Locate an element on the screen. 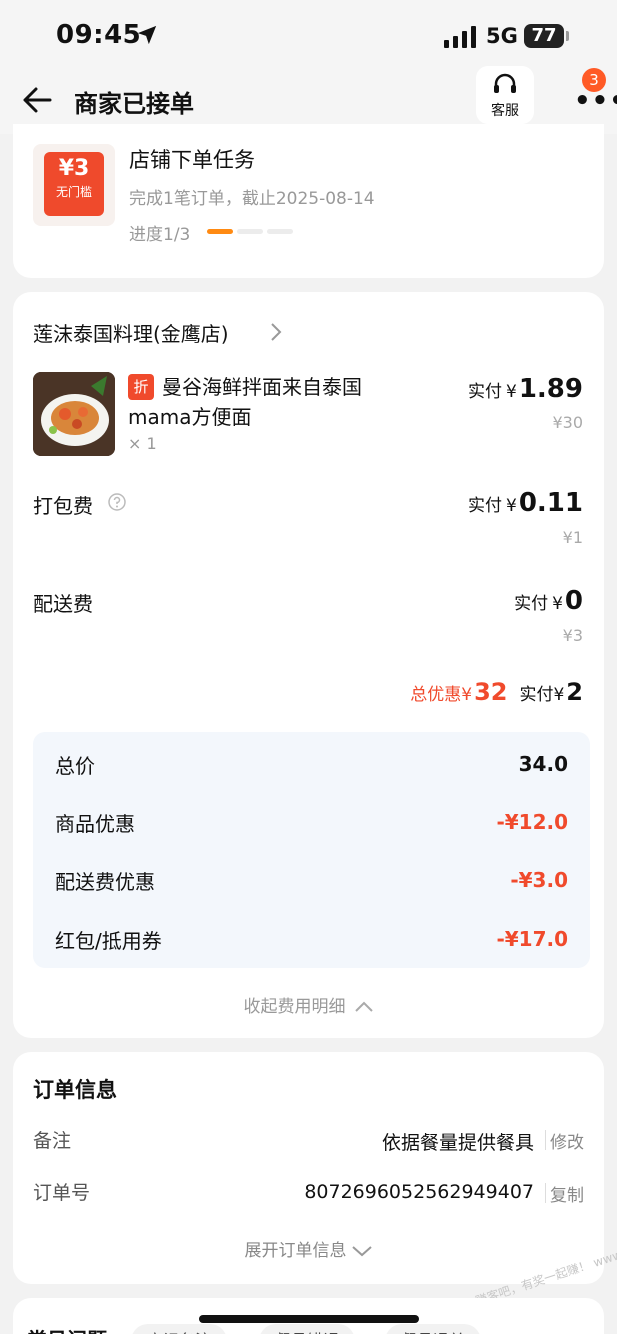  order-no-label: 订单号 is located at coordinates (62, 1193).